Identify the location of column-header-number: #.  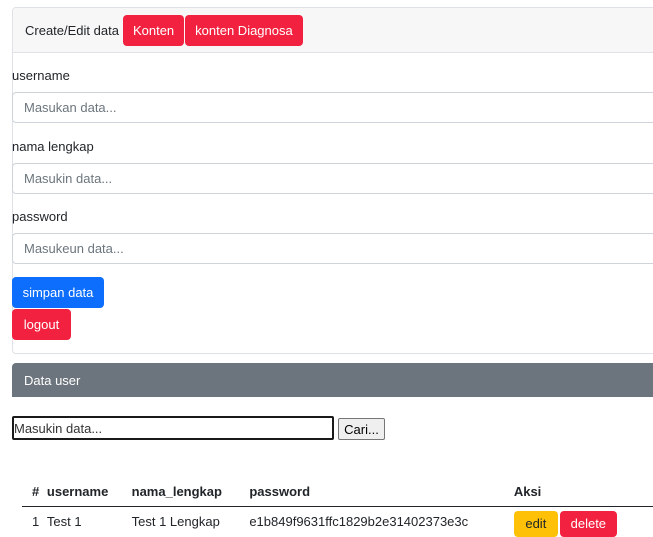
(34, 492).